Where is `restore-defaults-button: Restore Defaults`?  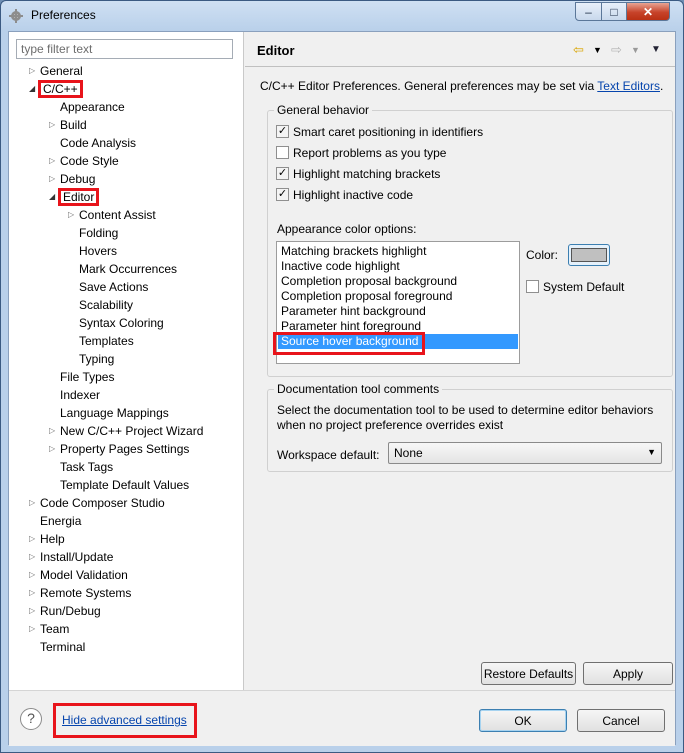 restore-defaults-button: Restore Defaults is located at coordinates (528, 673).